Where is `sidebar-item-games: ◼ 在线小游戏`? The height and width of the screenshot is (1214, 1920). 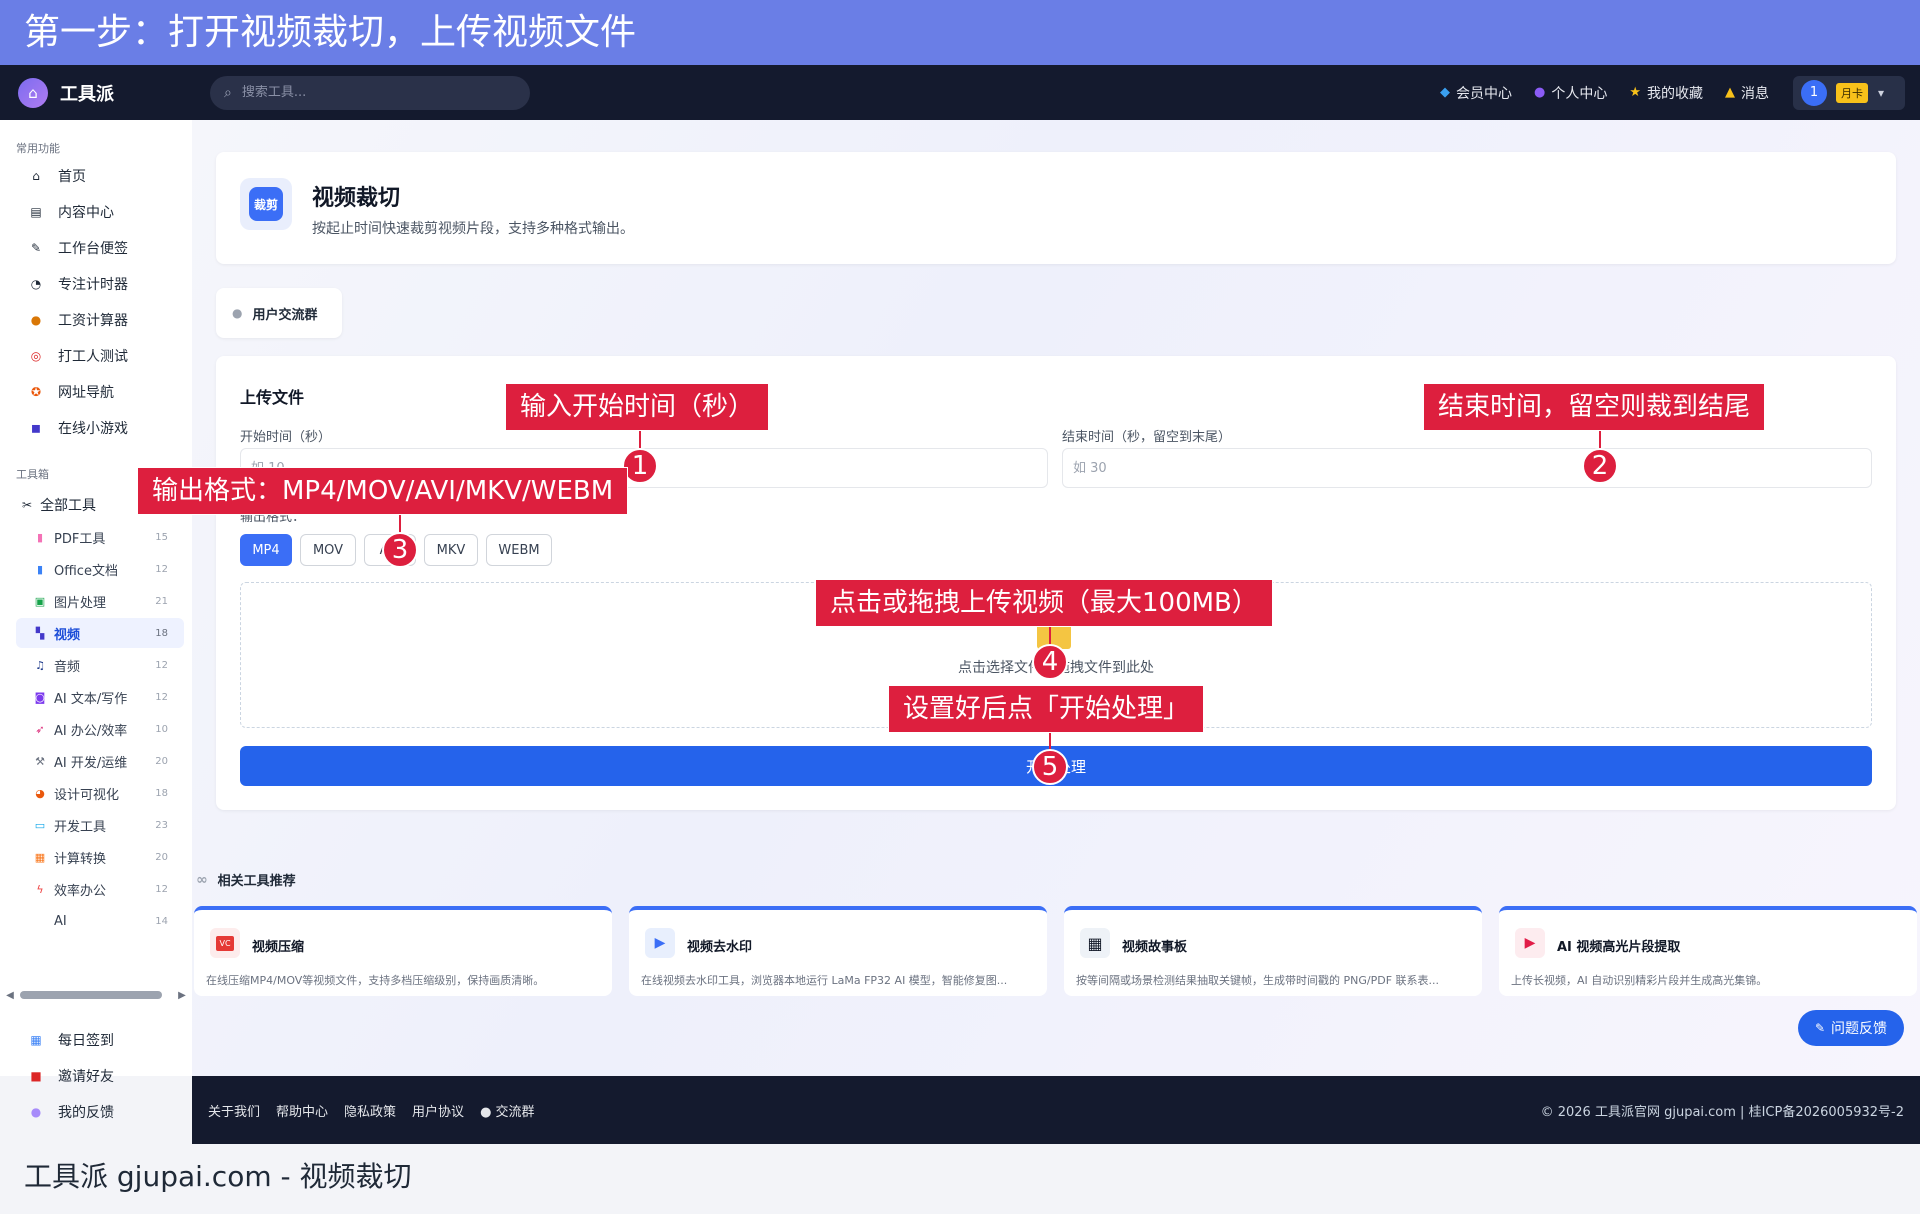 sidebar-item-games: ◼ 在线小游戏 is located at coordinates (100, 428).